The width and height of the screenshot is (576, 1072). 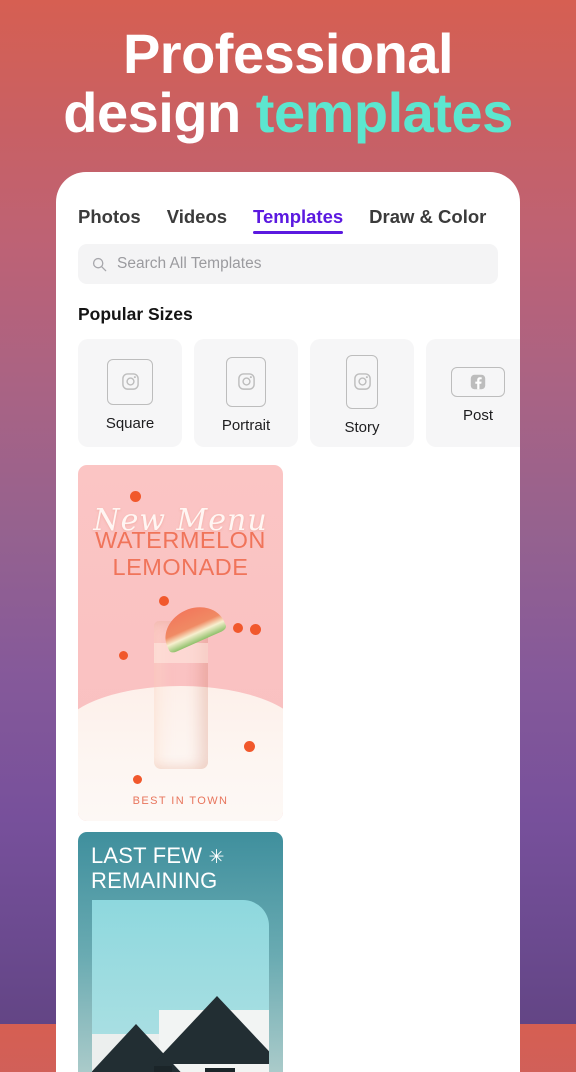 I want to click on search-section: Search All Templates, so click(x=288, y=259).